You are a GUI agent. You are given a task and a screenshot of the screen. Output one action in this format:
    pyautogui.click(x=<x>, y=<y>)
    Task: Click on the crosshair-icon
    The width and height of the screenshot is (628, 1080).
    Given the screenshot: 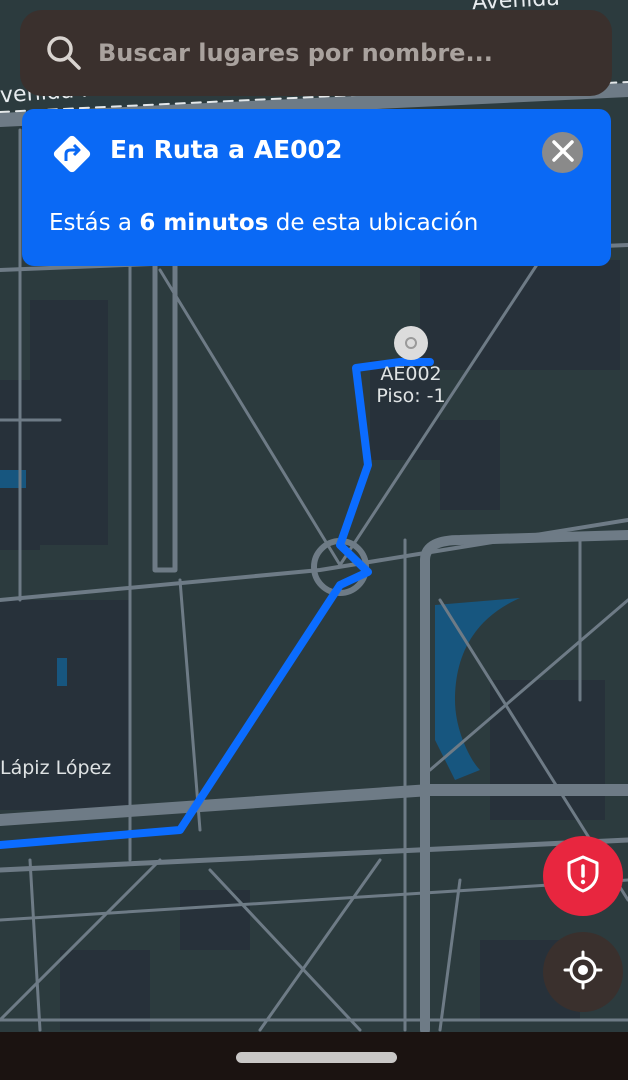 What is the action you would take?
    pyautogui.click(x=583, y=972)
    